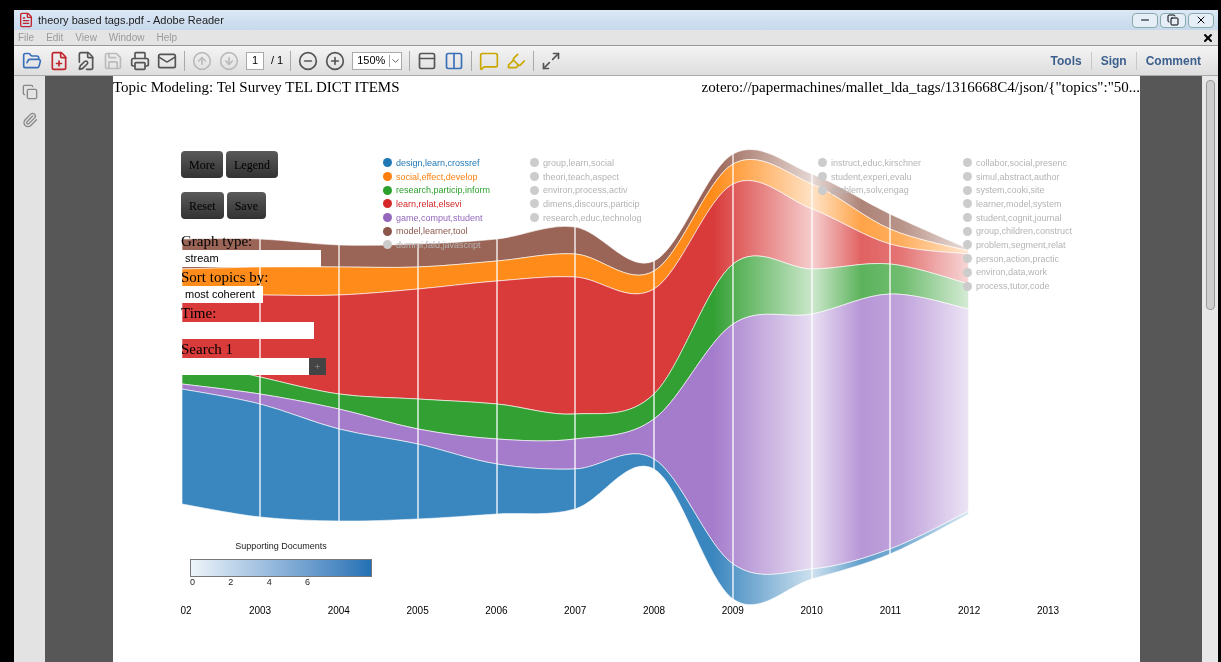 This screenshot has height=662, width=1221. What do you see at coordinates (496, 611) in the screenshot?
I see `year-label: 2006` at bounding box center [496, 611].